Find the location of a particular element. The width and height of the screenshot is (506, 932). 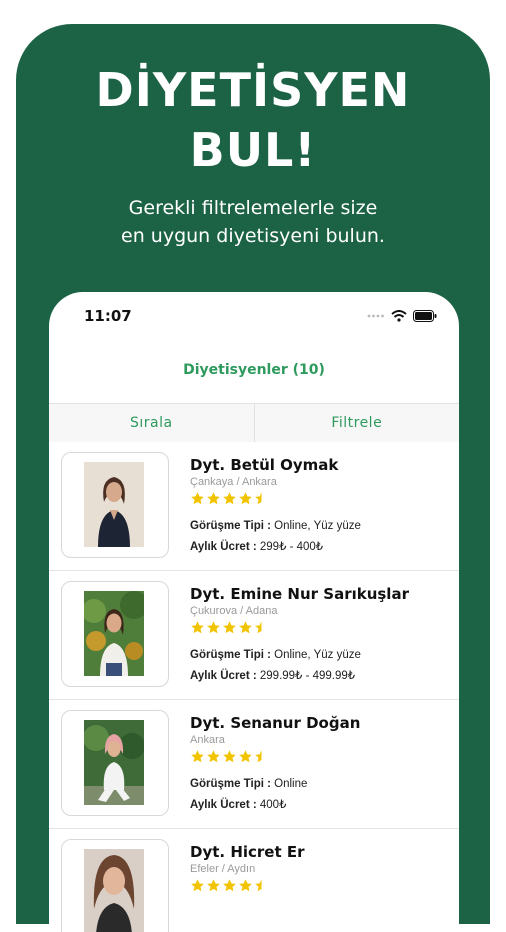

dietitian-location: Efeler / Aydın is located at coordinates (223, 869).